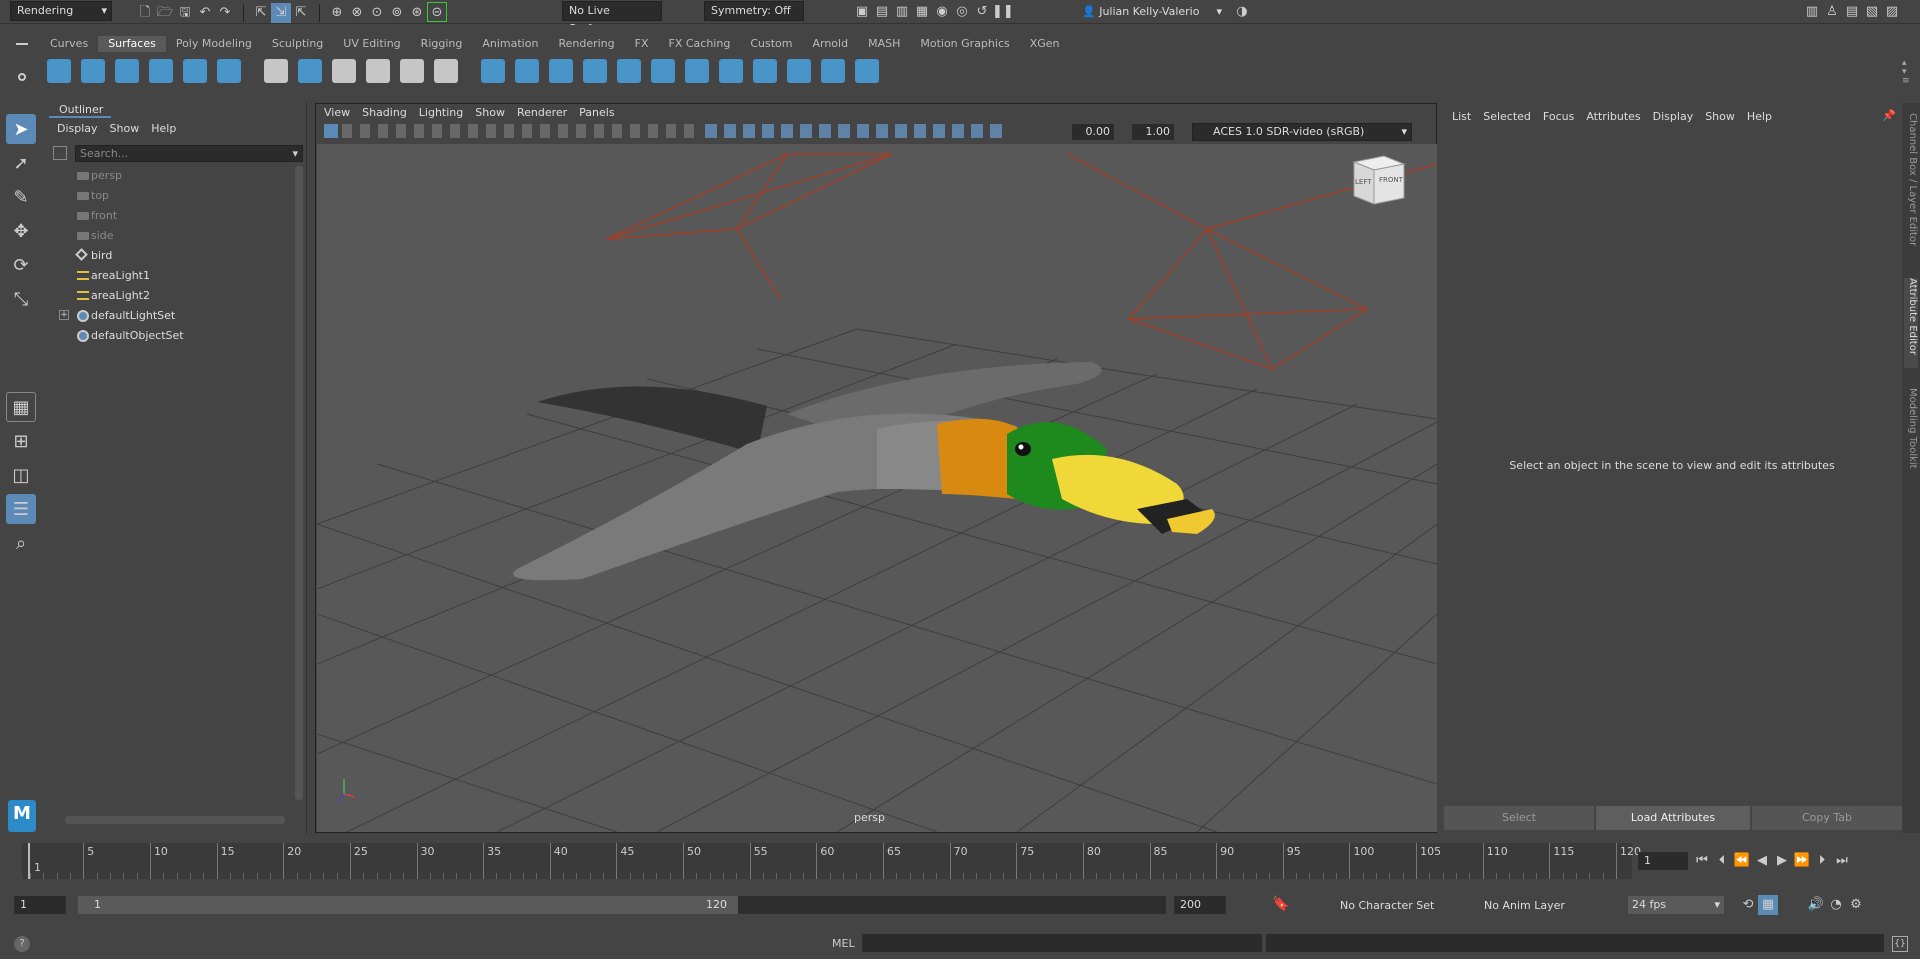 The image size is (1920, 959). What do you see at coordinates (1802, 861) in the screenshot?
I see `step-forward-key-icon: ⏩` at bounding box center [1802, 861].